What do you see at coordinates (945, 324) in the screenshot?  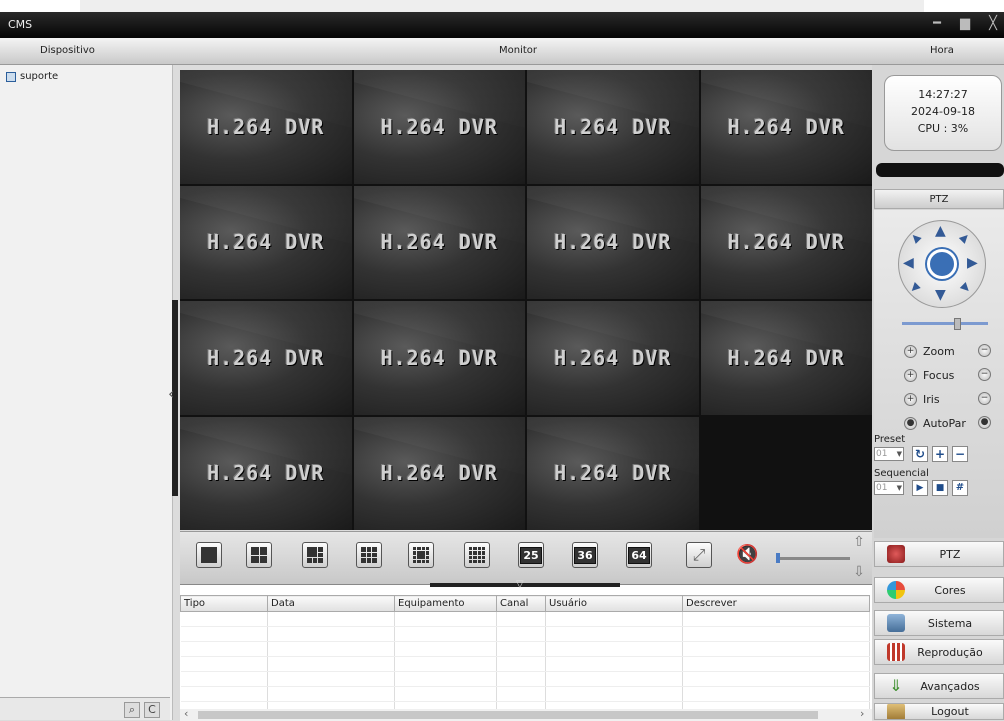 I see `ptz-speed-slider` at bounding box center [945, 324].